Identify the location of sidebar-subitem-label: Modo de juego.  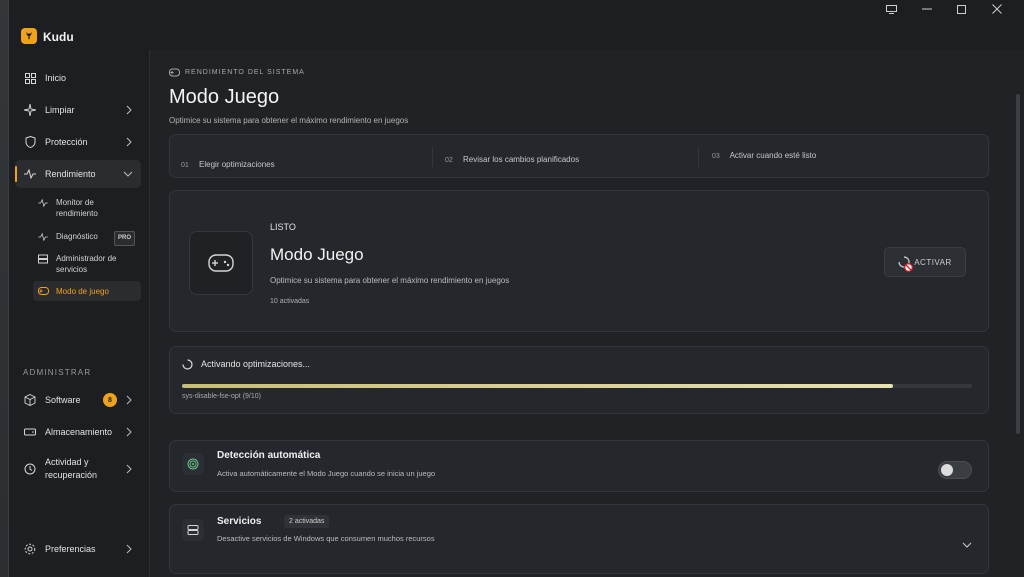
(82, 291).